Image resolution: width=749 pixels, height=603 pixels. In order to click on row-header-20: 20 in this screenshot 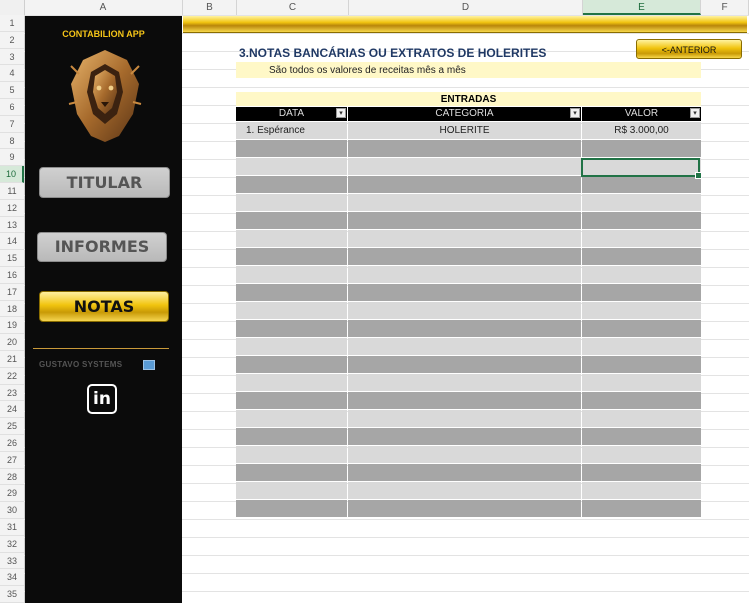, I will do `click(12, 342)`.